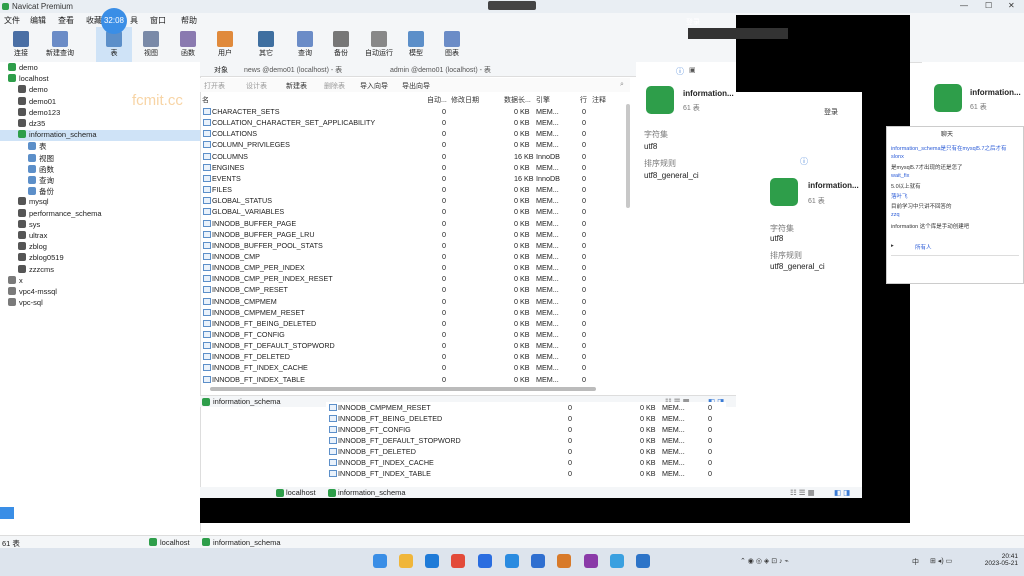 The width and height of the screenshot is (1024, 576). Describe the element at coordinates (334, 86) in the screenshot. I see `delete-table-button: 删除表` at that location.